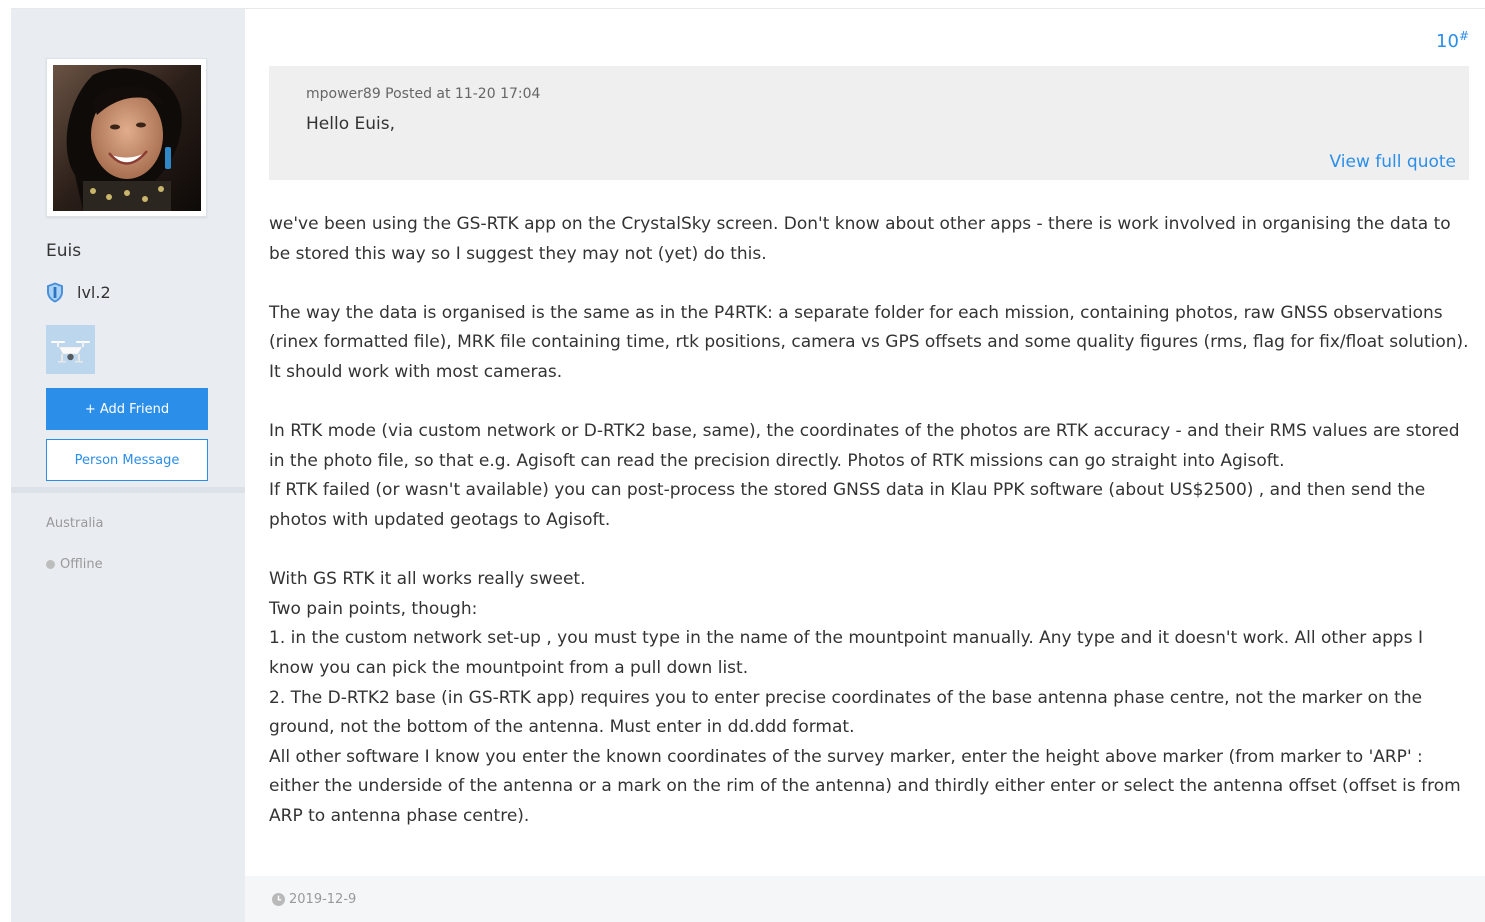  Describe the element at coordinates (75, 523) in the screenshot. I see `author-location: Australia` at that location.